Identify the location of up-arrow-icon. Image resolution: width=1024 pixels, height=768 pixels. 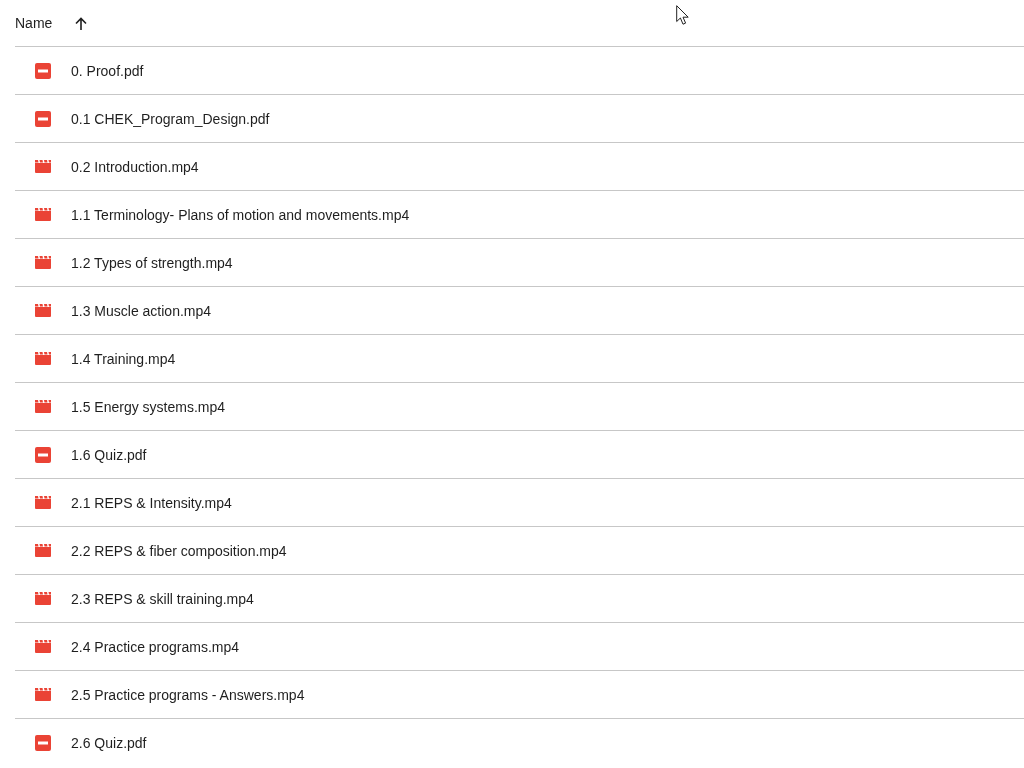
(81, 23).